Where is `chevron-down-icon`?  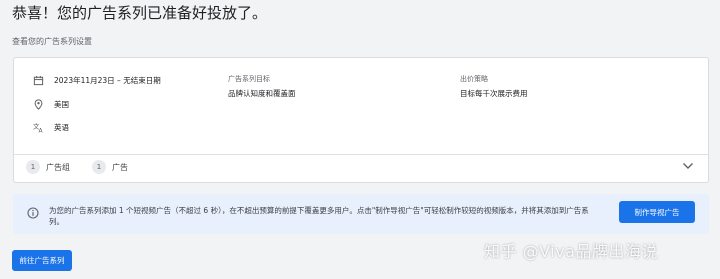
chevron-down-icon is located at coordinates (688, 166).